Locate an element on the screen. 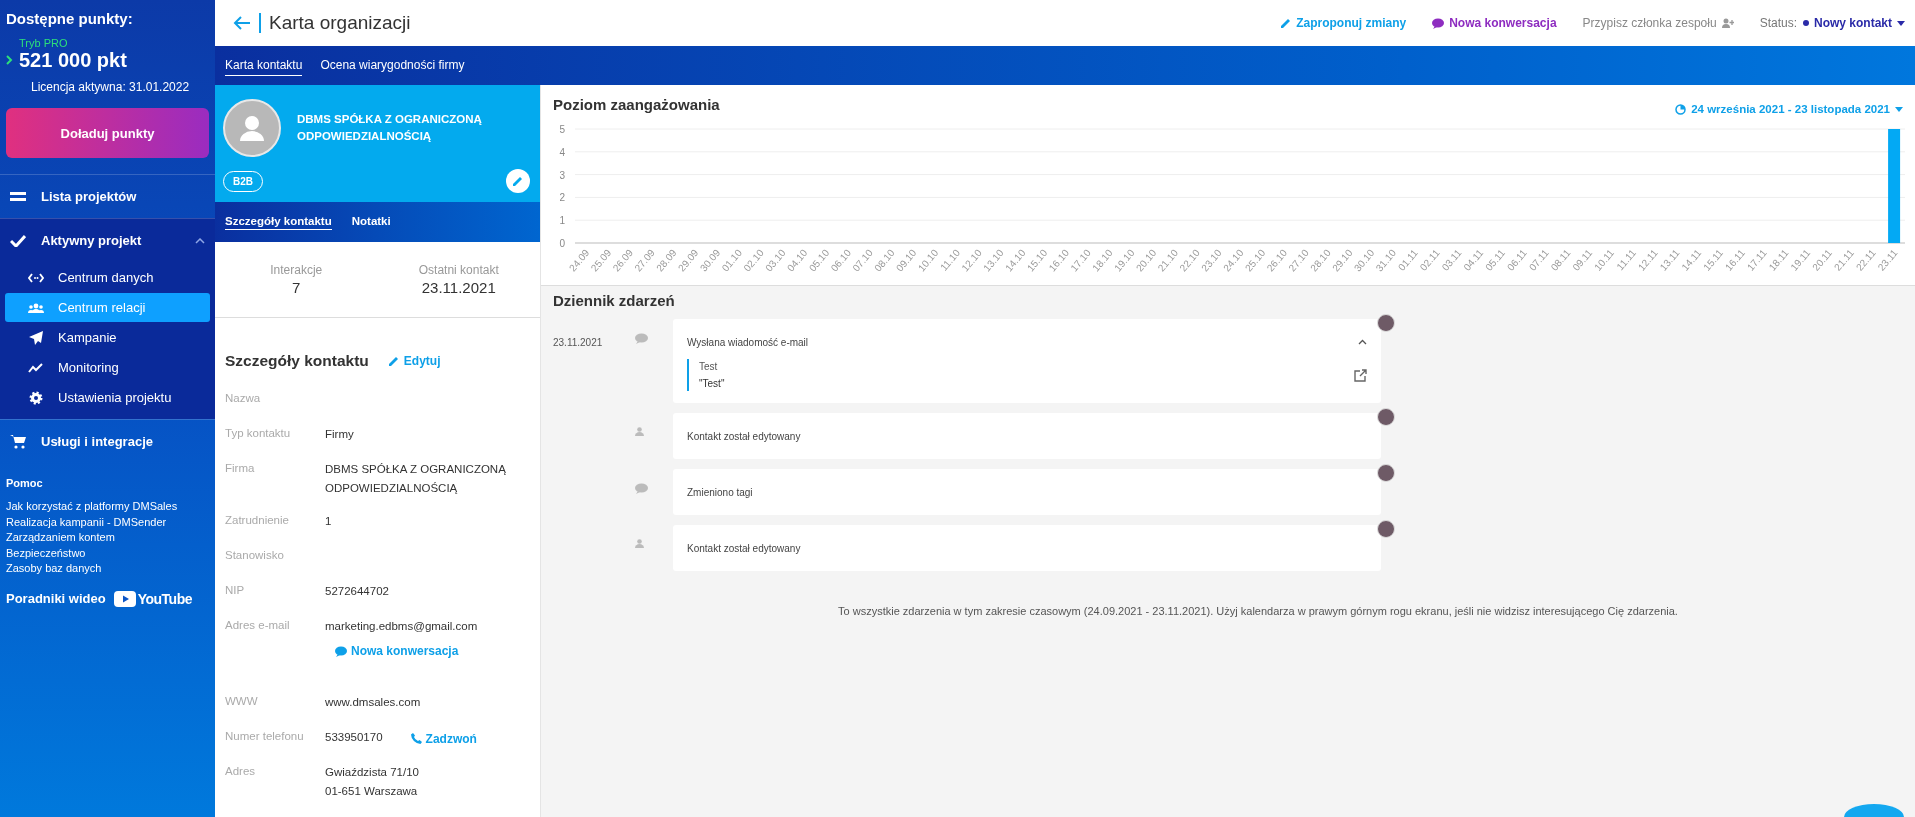  page-title: Karta organizacji is located at coordinates (335, 23).